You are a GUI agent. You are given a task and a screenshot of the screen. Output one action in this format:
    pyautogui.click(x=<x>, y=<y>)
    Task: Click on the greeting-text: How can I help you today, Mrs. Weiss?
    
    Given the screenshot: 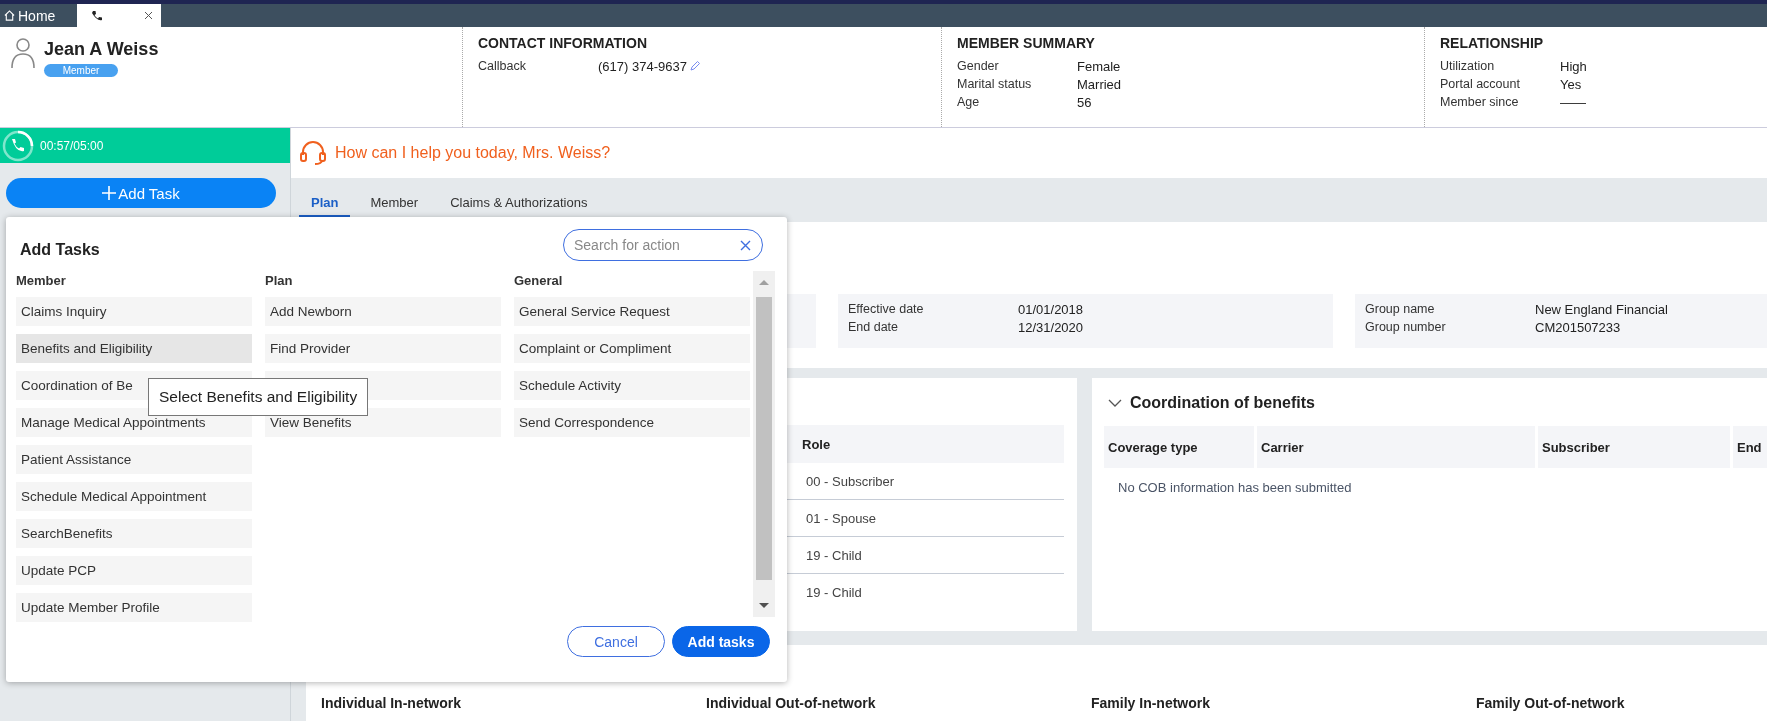 What is the action you would take?
    pyautogui.click(x=473, y=153)
    